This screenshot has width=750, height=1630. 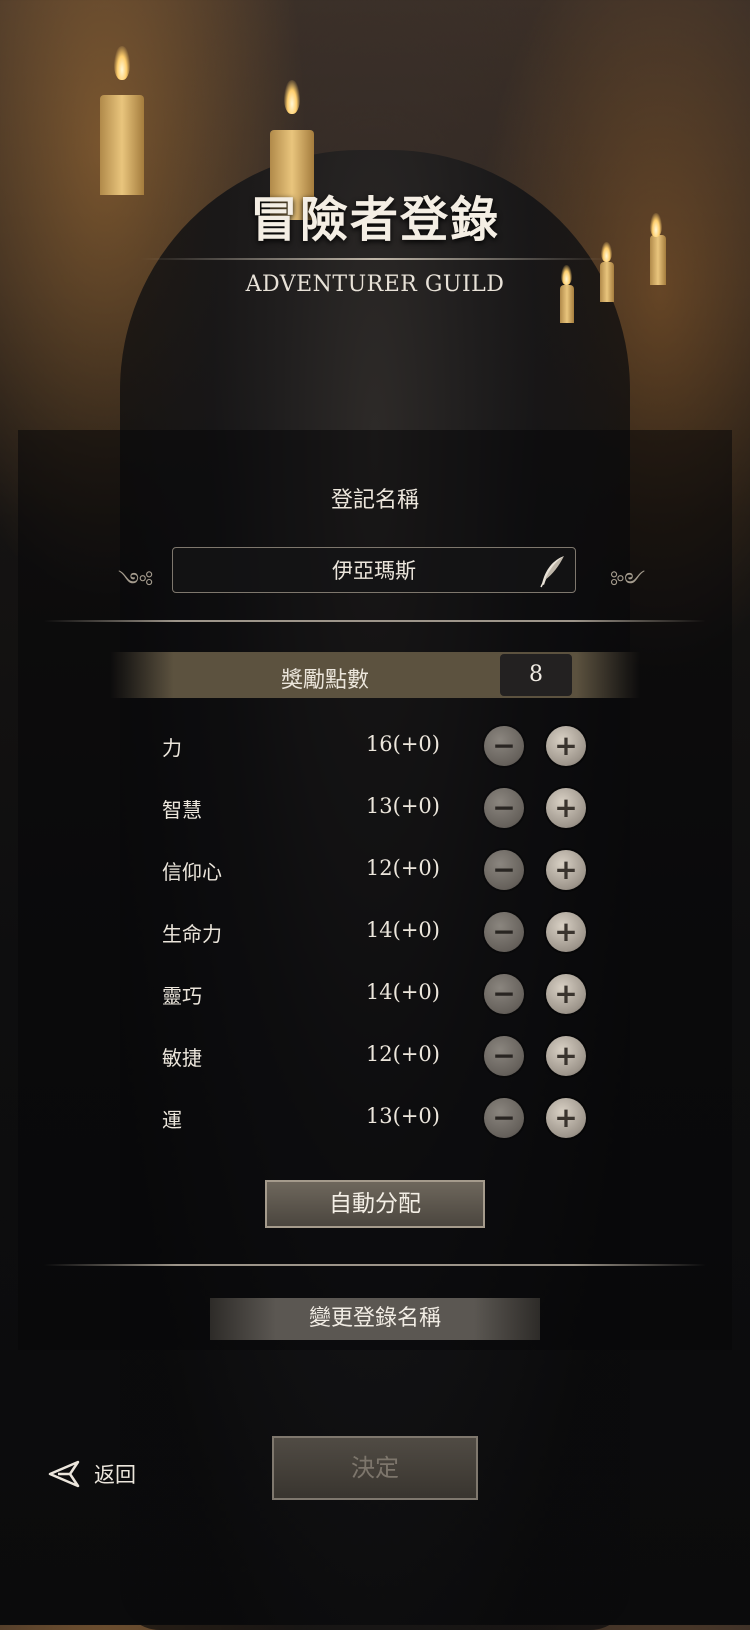 What do you see at coordinates (536, 675) in the screenshot?
I see `bonus-points-value: 8` at bounding box center [536, 675].